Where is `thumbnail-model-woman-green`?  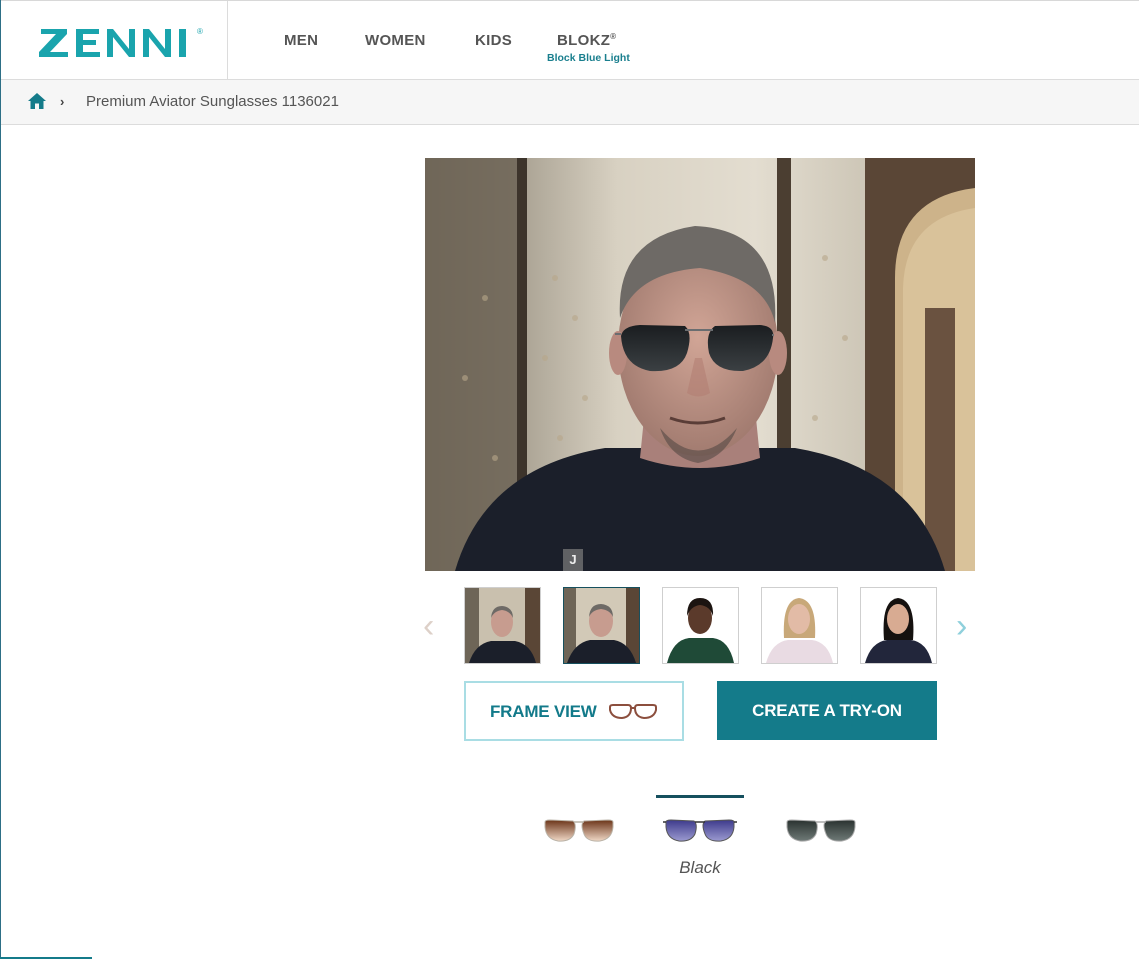 thumbnail-model-woman-green is located at coordinates (700, 625).